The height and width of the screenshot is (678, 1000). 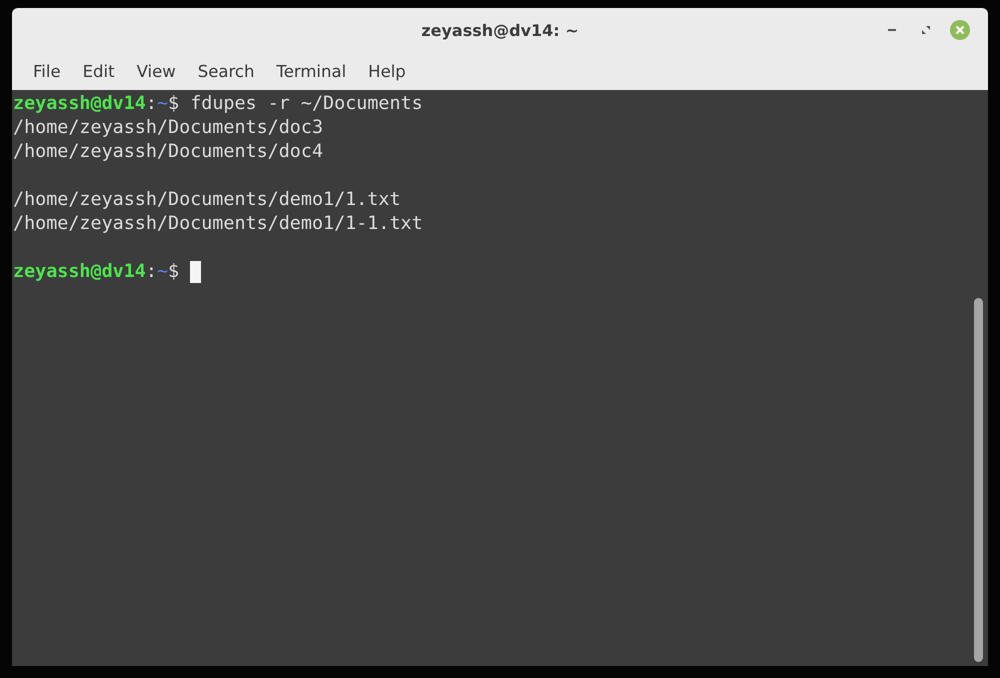 What do you see at coordinates (47, 71) in the screenshot?
I see `menu-item: File` at bounding box center [47, 71].